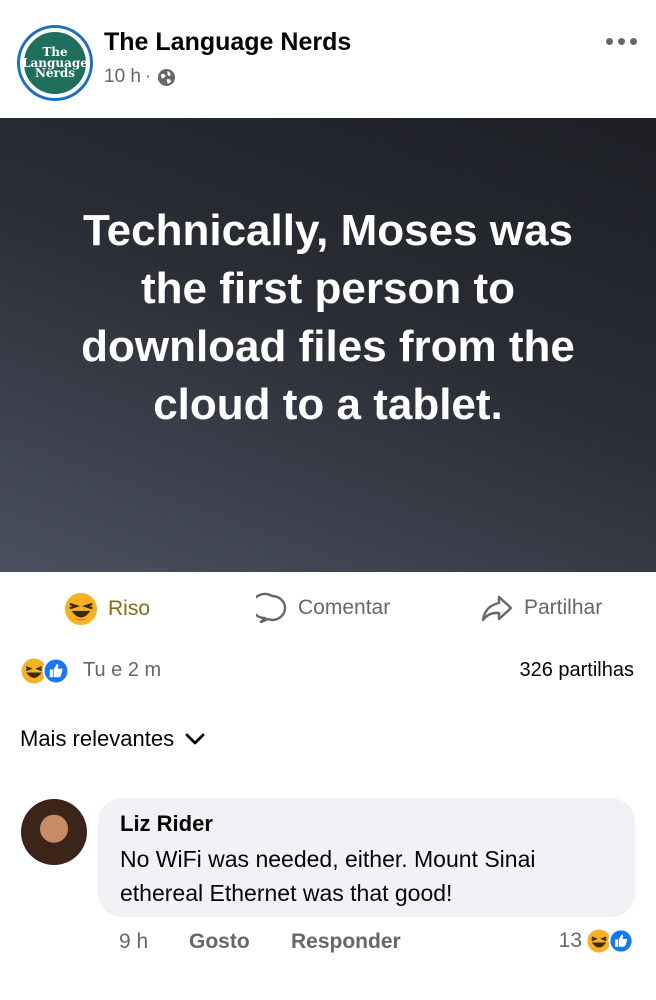 The width and height of the screenshot is (656, 1000). Describe the element at coordinates (54, 832) in the screenshot. I see `commenter-avatar` at that location.